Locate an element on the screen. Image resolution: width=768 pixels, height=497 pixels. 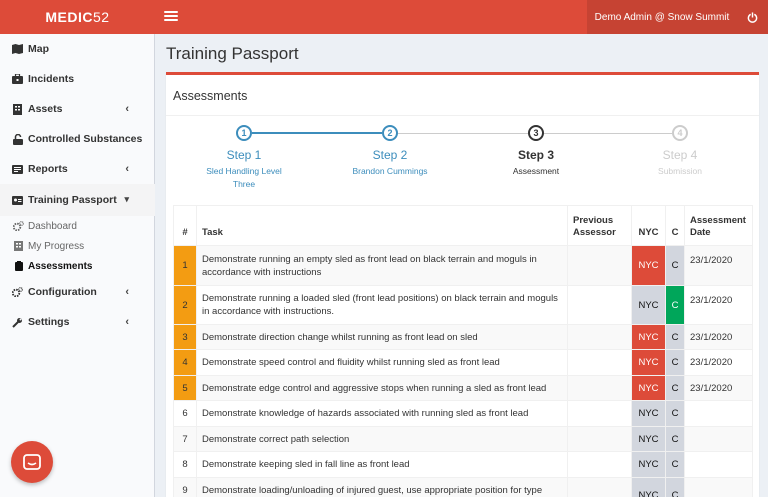
row-number: 6 is located at coordinates (185, 413).